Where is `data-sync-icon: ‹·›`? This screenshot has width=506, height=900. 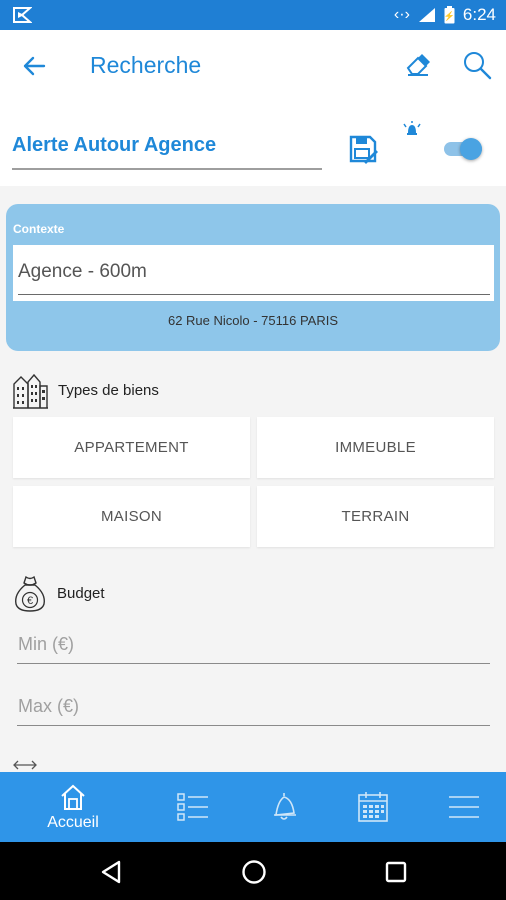 data-sync-icon: ‹·› is located at coordinates (401, 14).